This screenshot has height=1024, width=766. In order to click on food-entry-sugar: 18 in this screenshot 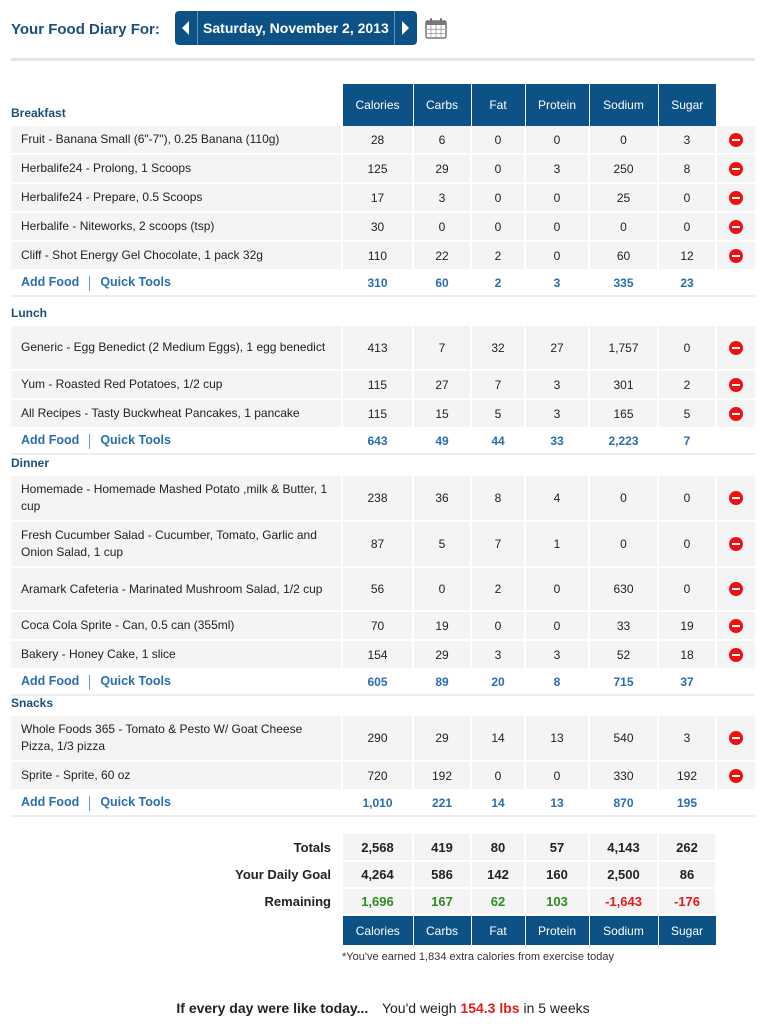, I will do `click(687, 655)`.